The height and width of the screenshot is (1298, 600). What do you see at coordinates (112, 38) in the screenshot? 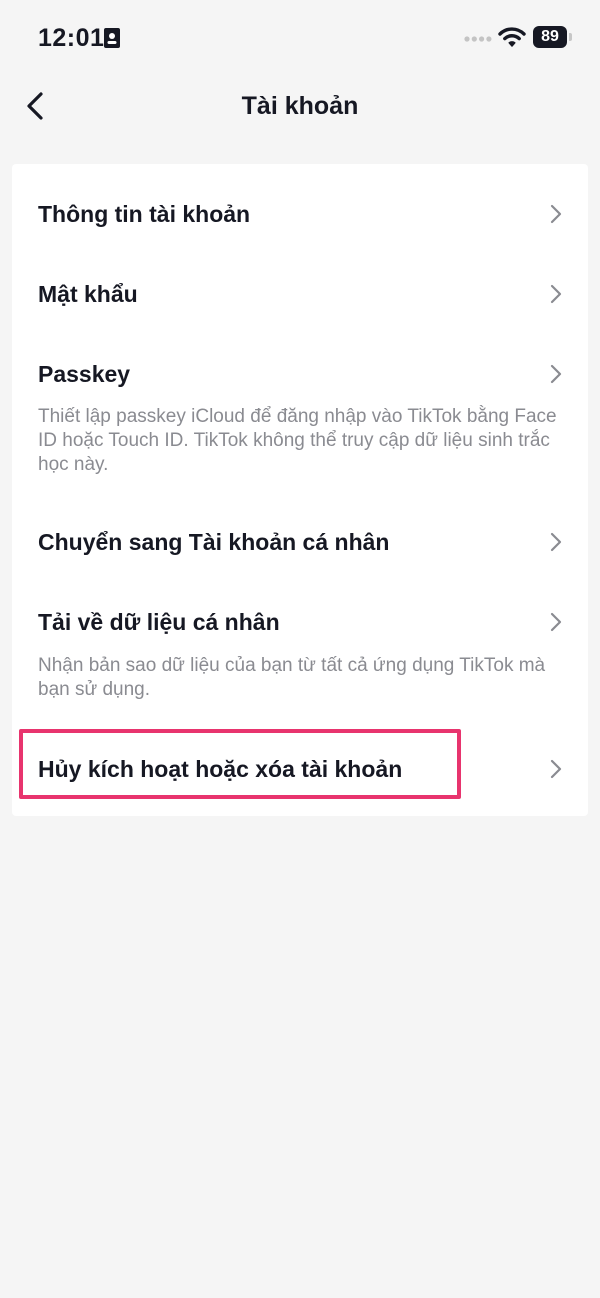
I see `id-card-icon` at bounding box center [112, 38].